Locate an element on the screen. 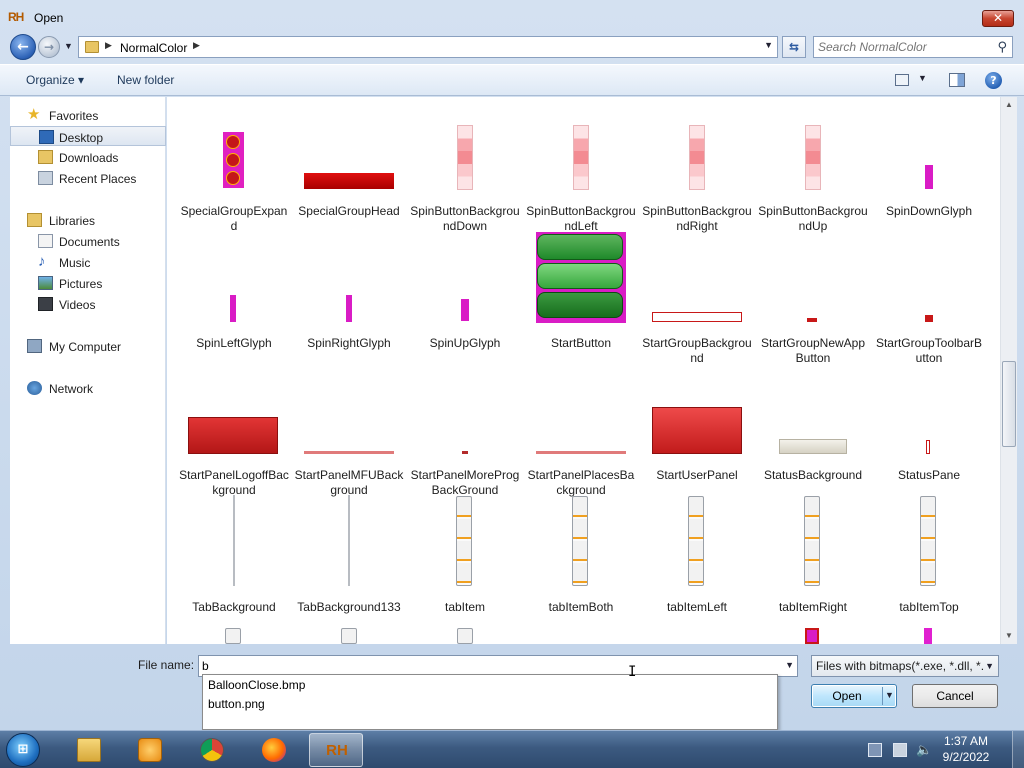 This screenshot has height=768, width=1024. recent-pages-dropdown-icon: ▼ is located at coordinates (68, 46).